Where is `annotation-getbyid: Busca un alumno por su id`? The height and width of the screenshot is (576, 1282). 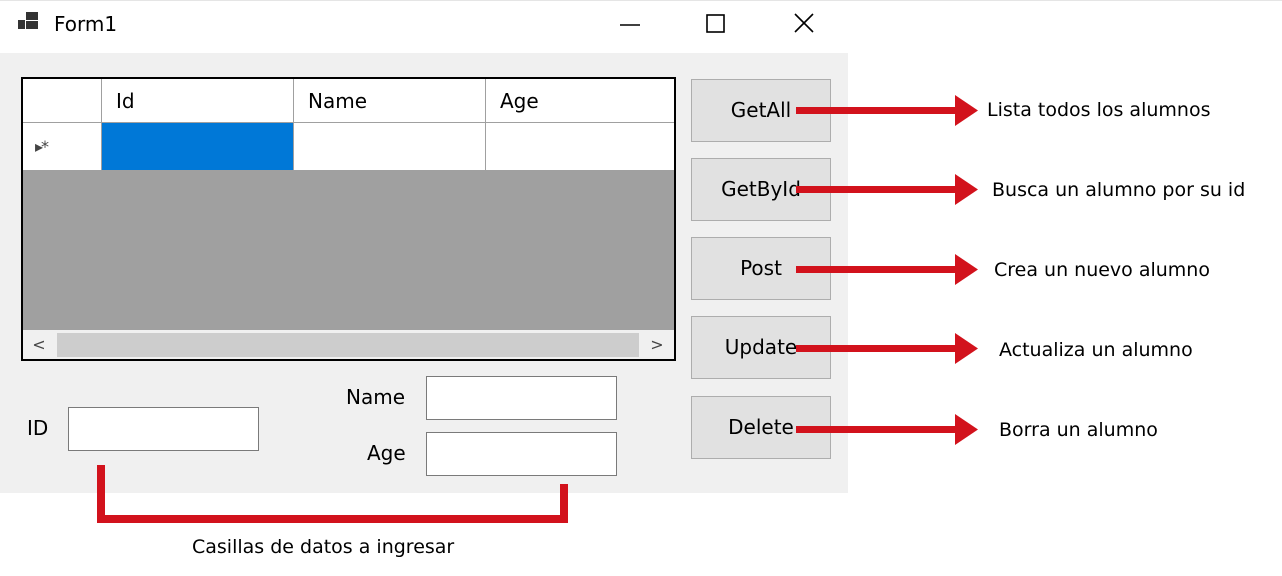
annotation-getbyid: Busca un alumno por su id is located at coordinates (1119, 190).